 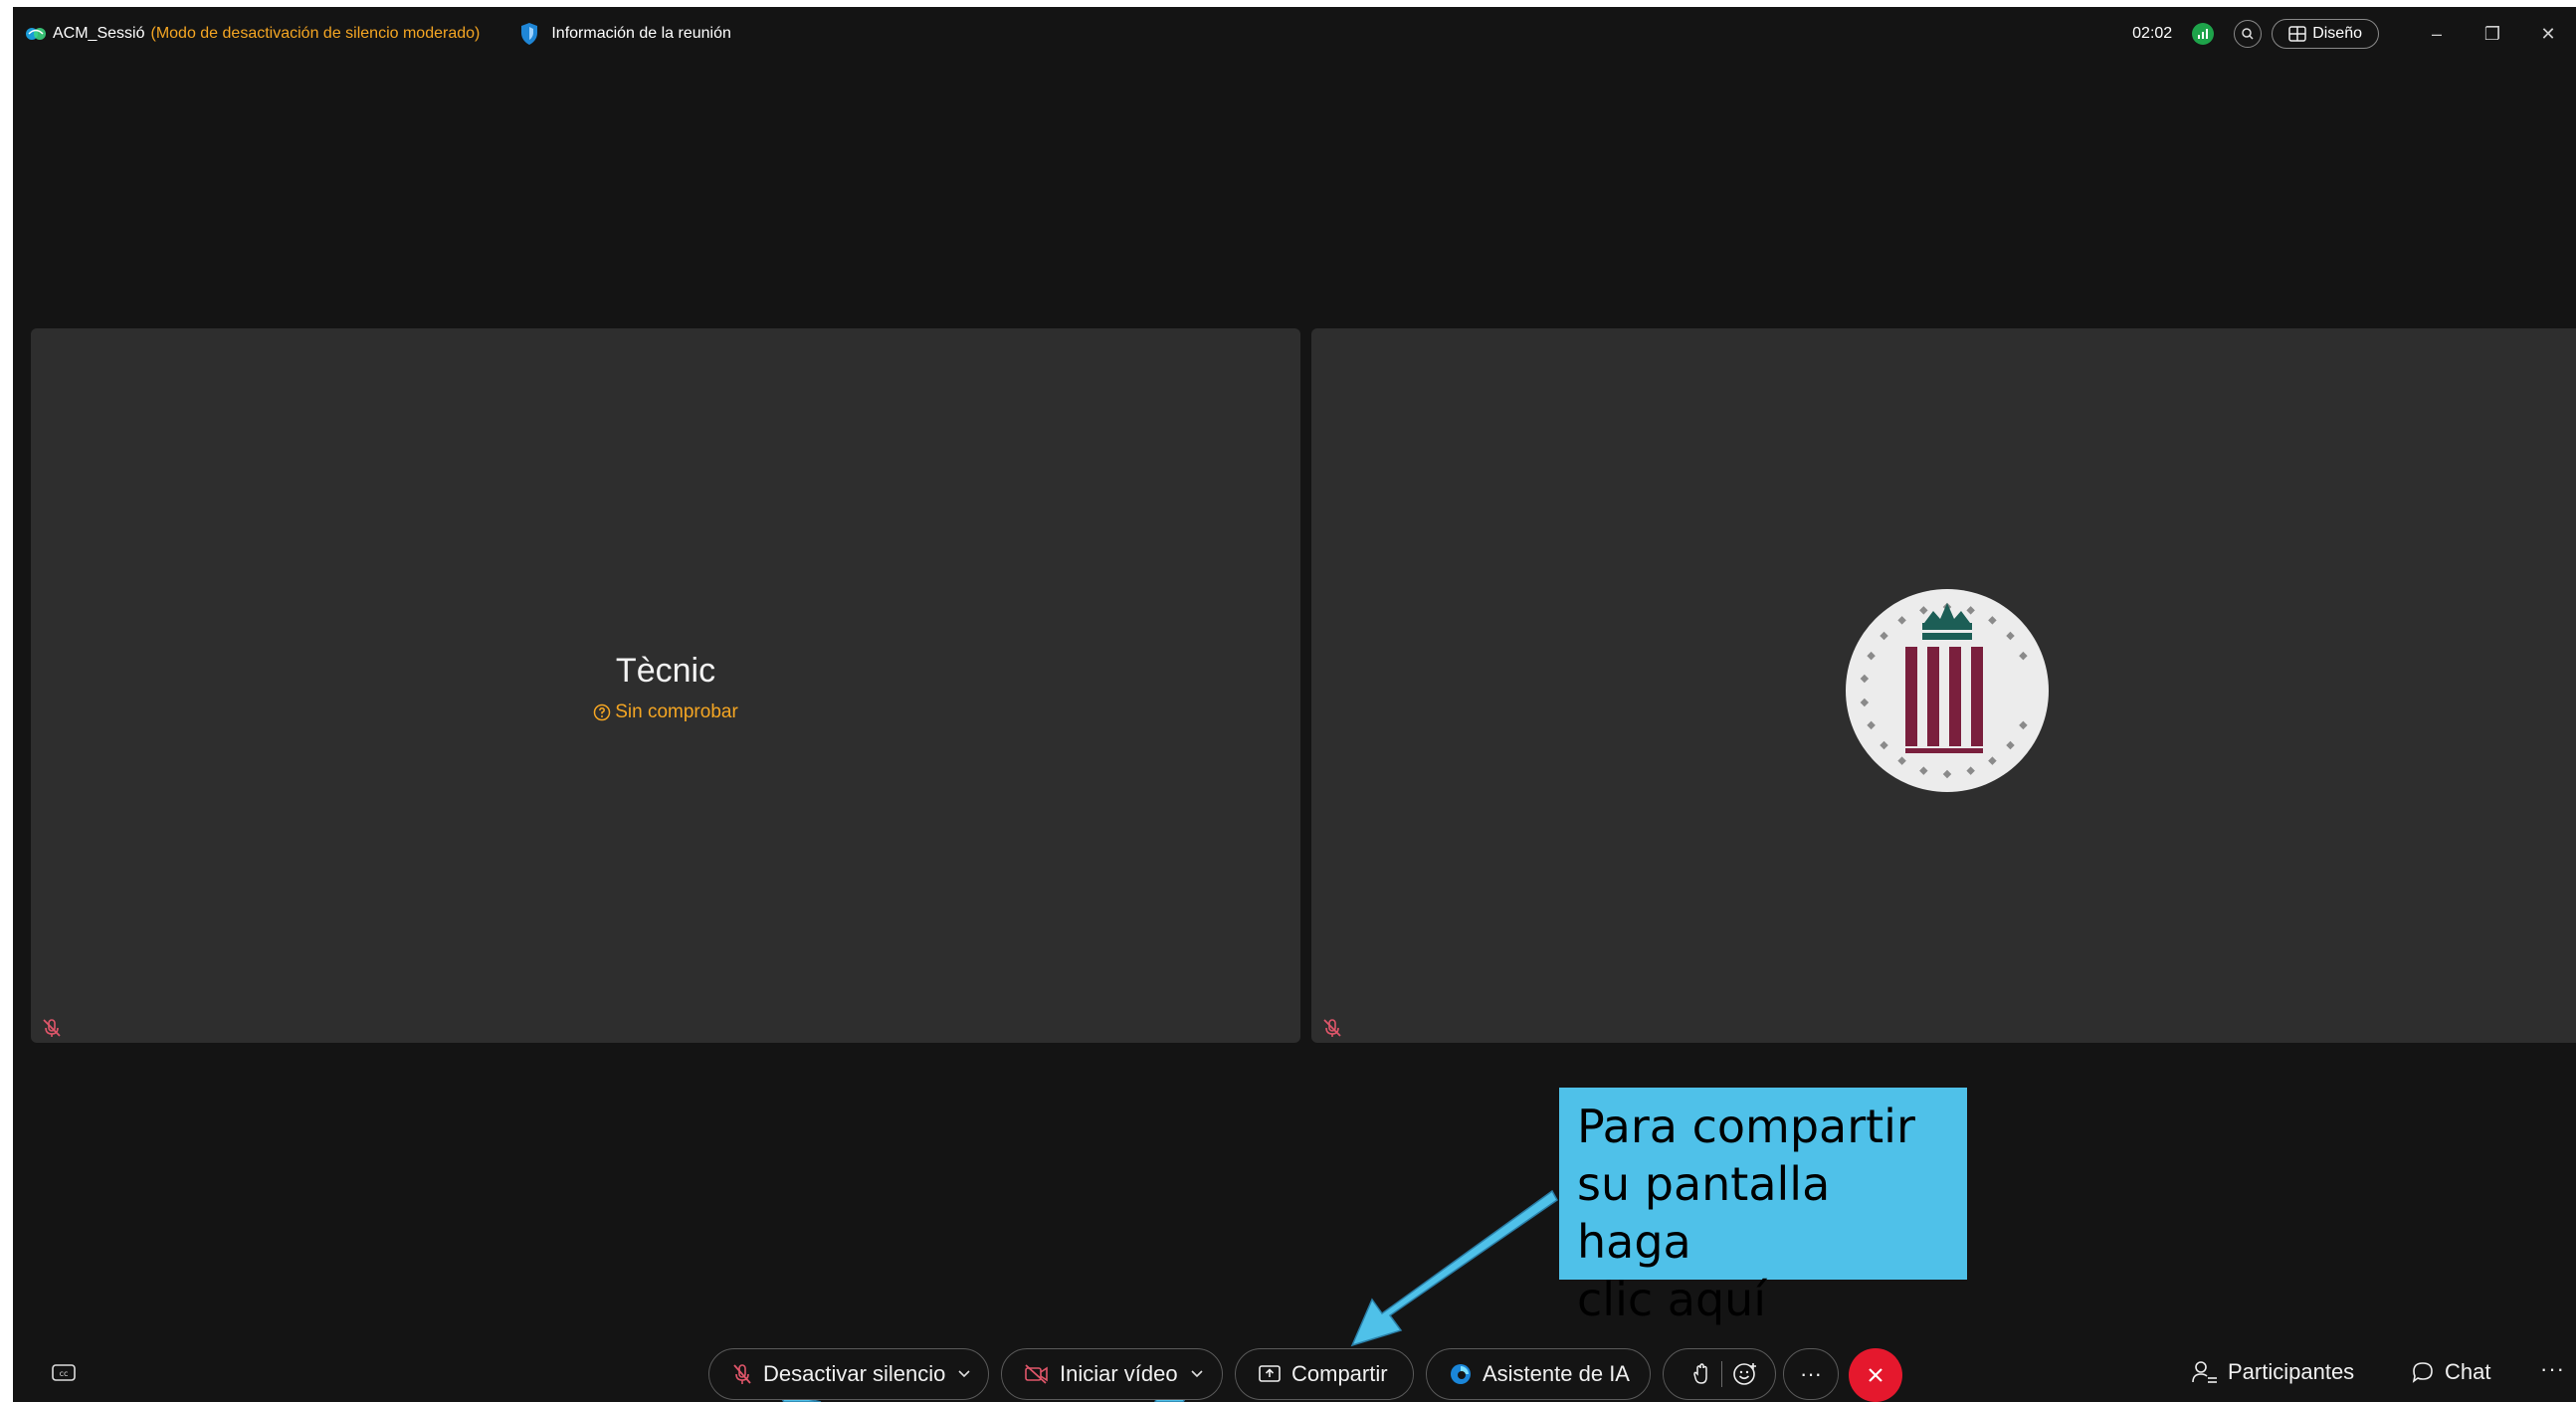 I want to click on chat-button: Chat, so click(x=2450, y=1372).